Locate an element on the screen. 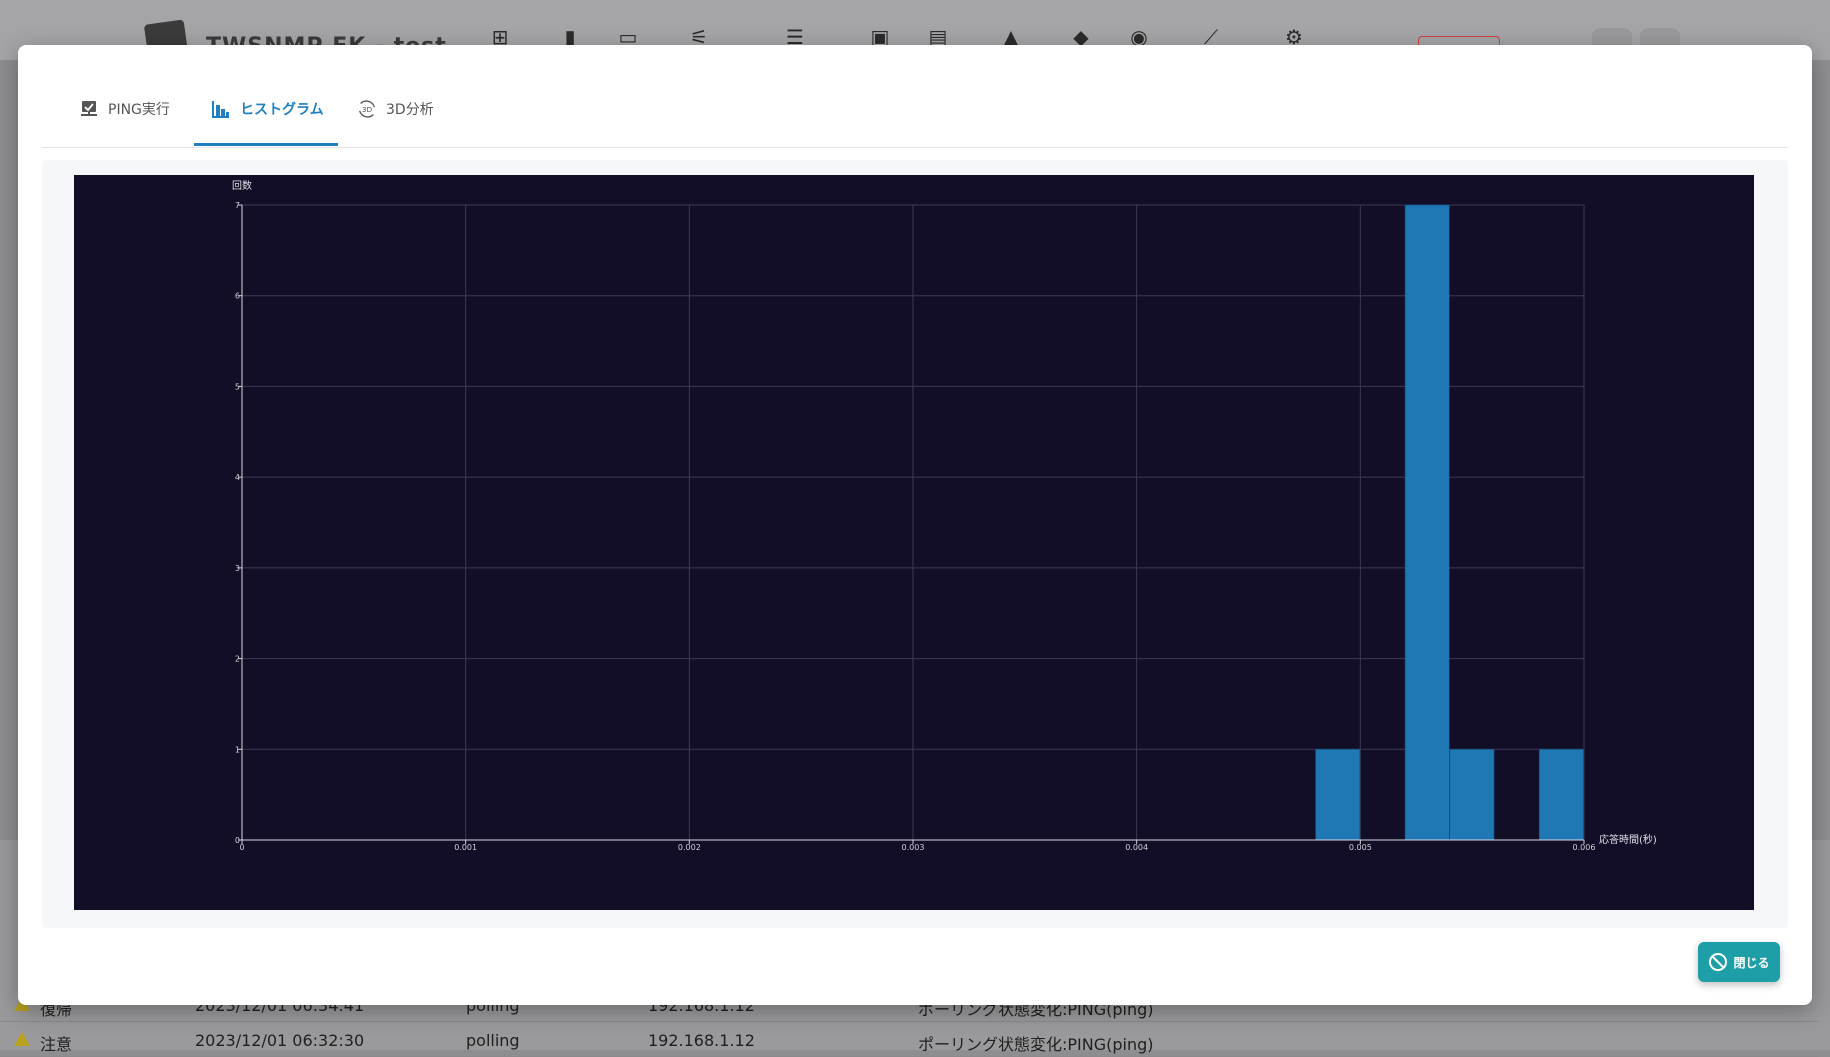  x-tick-label: 0.001 is located at coordinates (465, 847).